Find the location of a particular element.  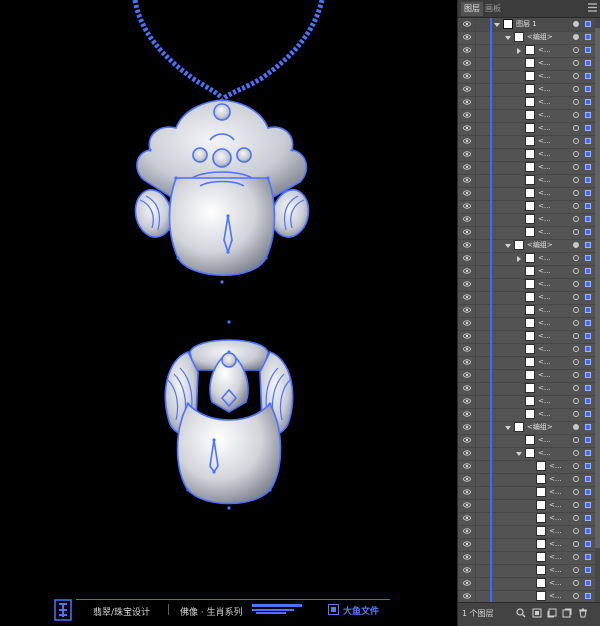

delete-layer-icon is located at coordinates (583, 613).